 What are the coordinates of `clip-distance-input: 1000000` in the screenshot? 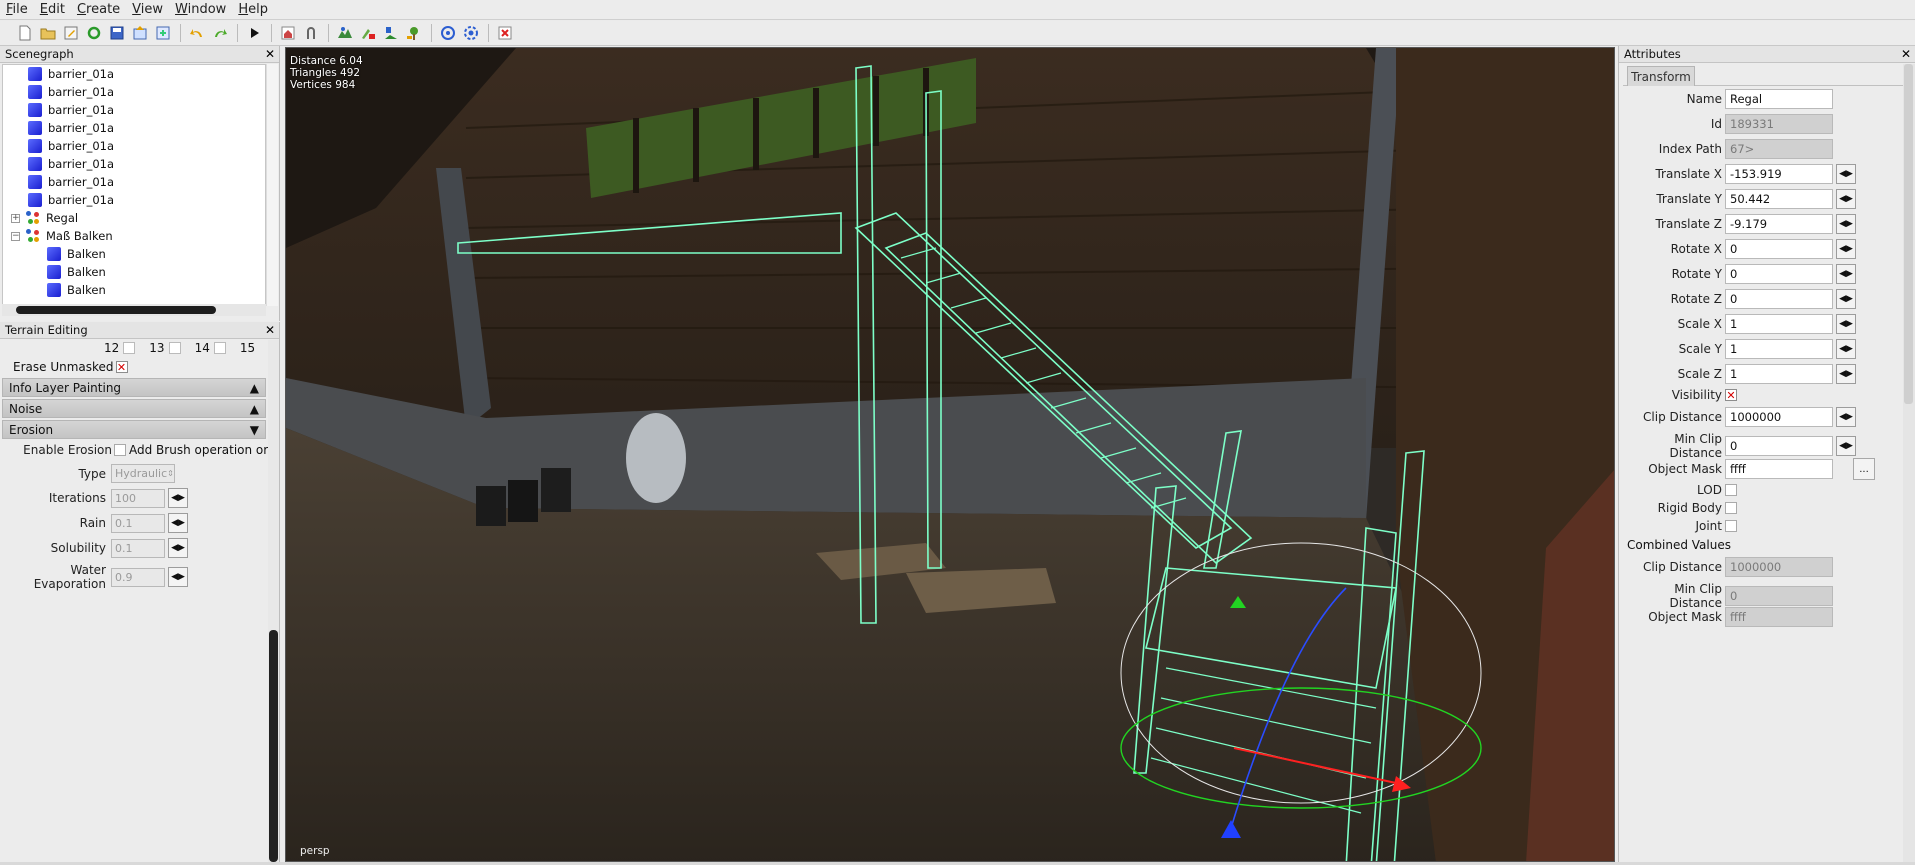 It's located at (1779, 417).